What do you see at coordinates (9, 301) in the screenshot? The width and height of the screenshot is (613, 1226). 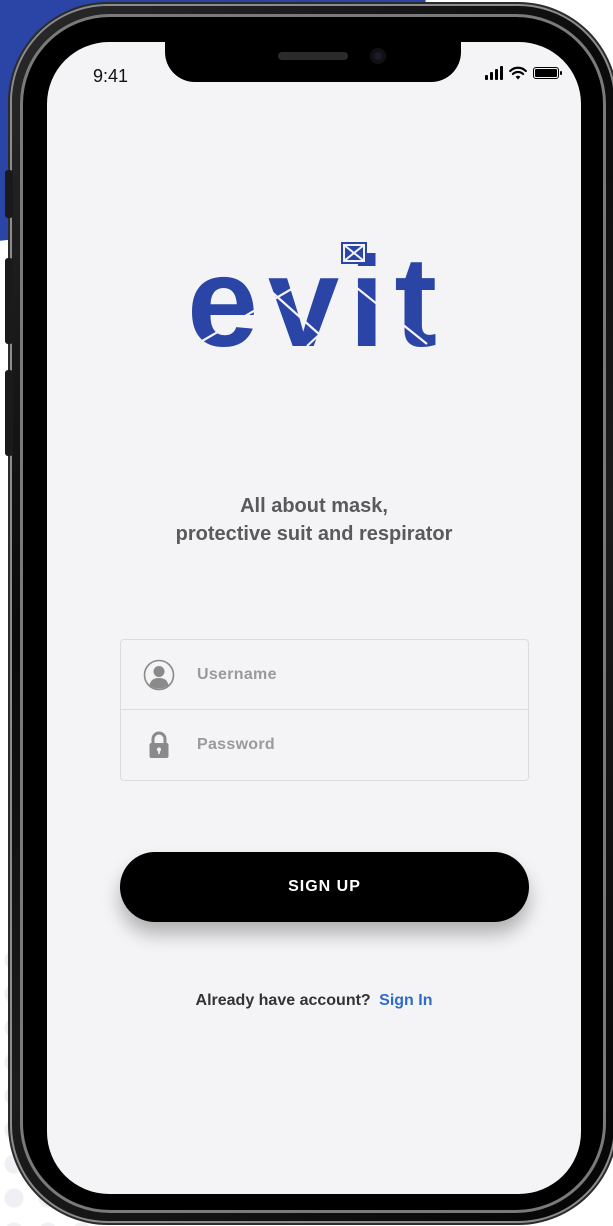 I see `phone-volume-up` at bounding box center [9, 301].